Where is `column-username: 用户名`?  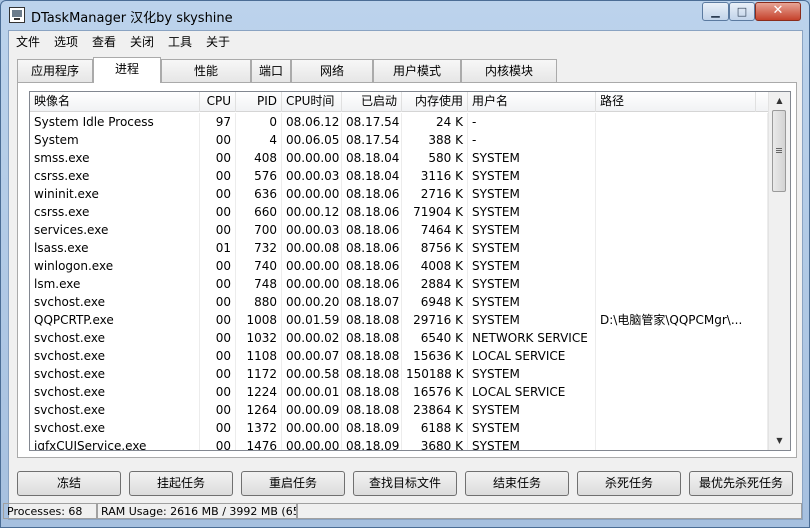 column-username: 用户名 is located at coordinates (532, 102).